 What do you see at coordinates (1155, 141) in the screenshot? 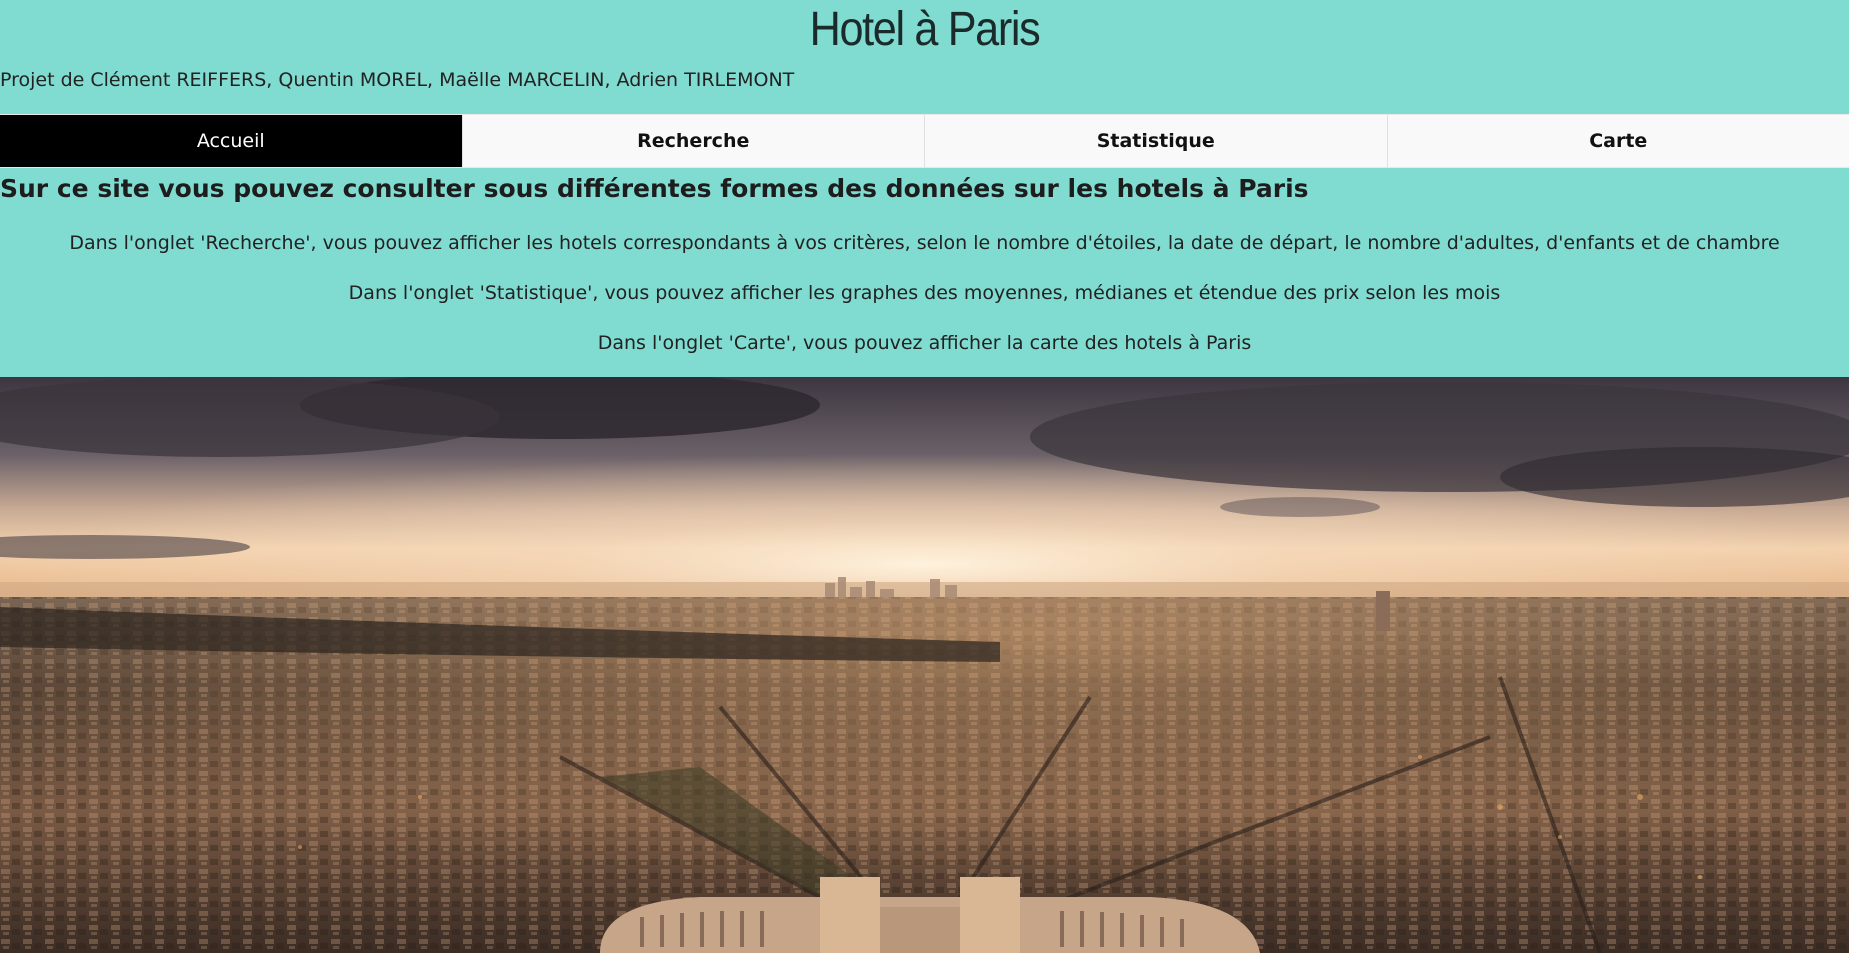
I see `tab-statistique: Statistique` at bounding box center [1155, 141].